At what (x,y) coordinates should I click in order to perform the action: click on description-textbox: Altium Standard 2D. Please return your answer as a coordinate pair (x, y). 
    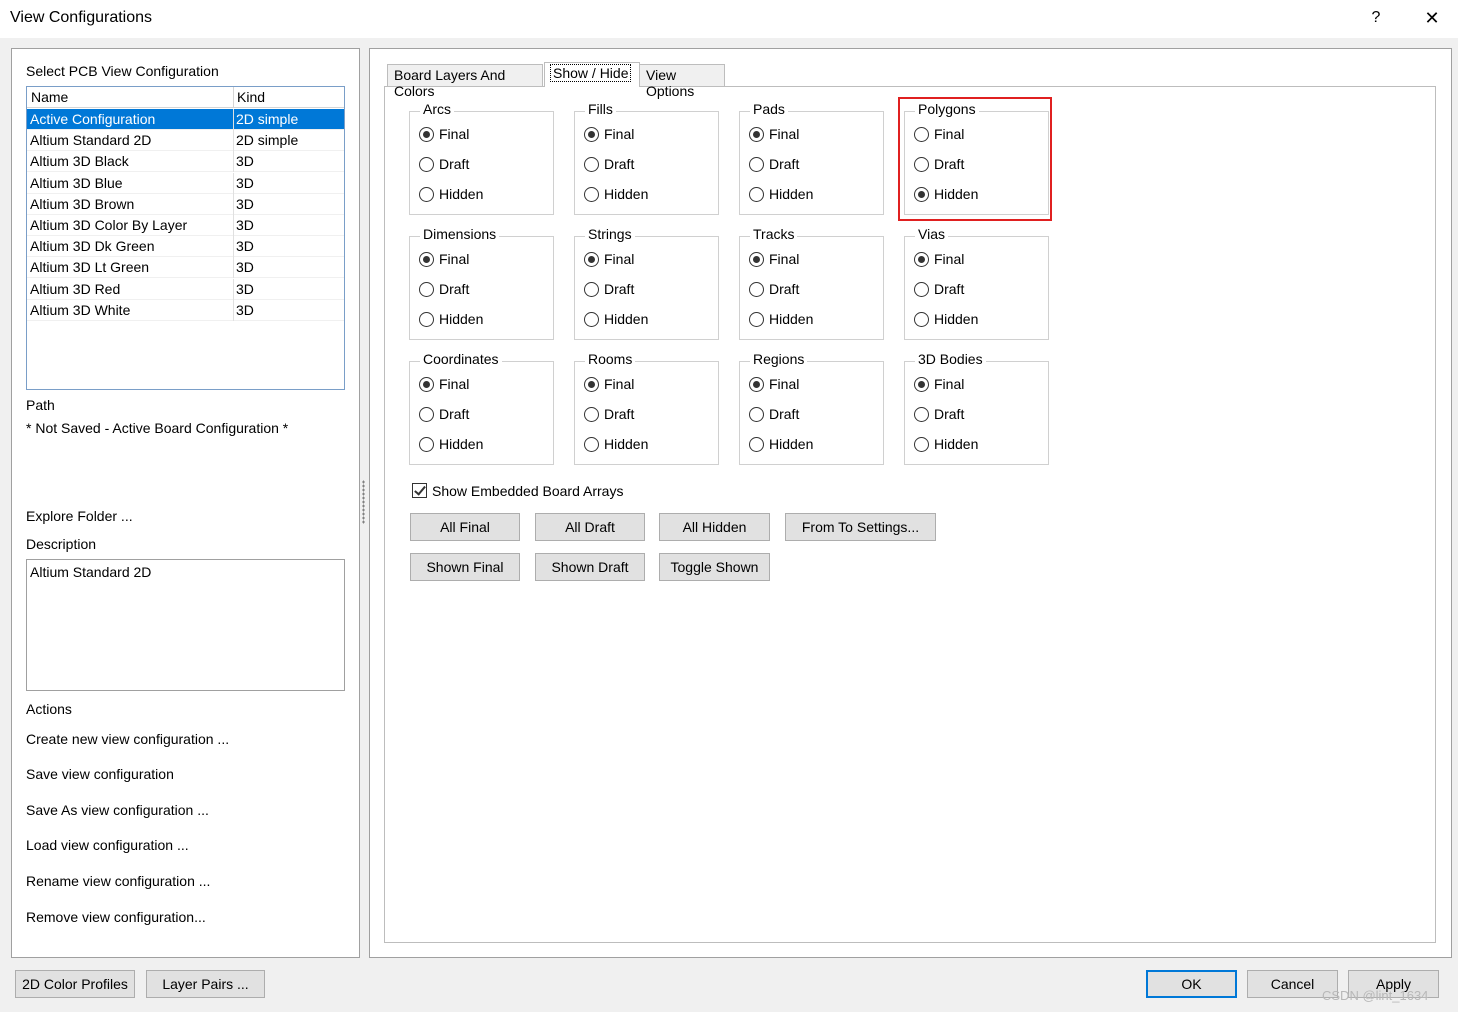
    Looking at the image, I should click on (185, 625).